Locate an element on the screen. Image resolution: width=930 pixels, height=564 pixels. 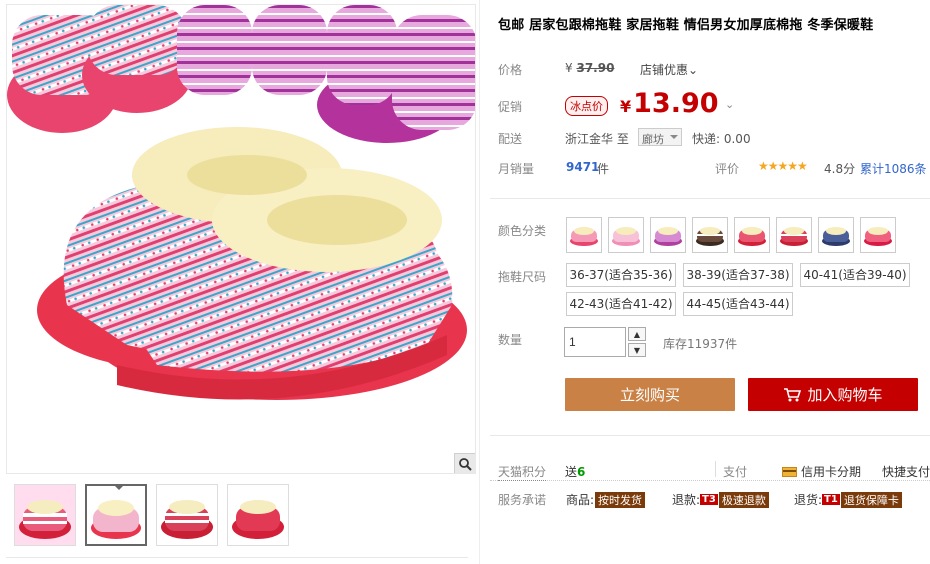
stock-count: 库存11937件 is located at coordinates (700, 344).